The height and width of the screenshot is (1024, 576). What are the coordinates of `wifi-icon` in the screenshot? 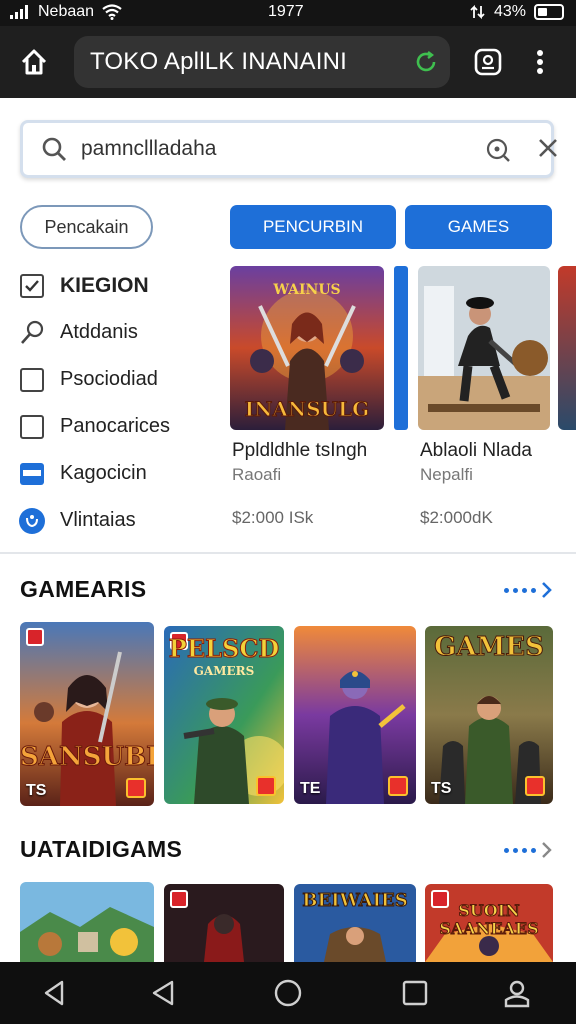 It's located at (112, 12).